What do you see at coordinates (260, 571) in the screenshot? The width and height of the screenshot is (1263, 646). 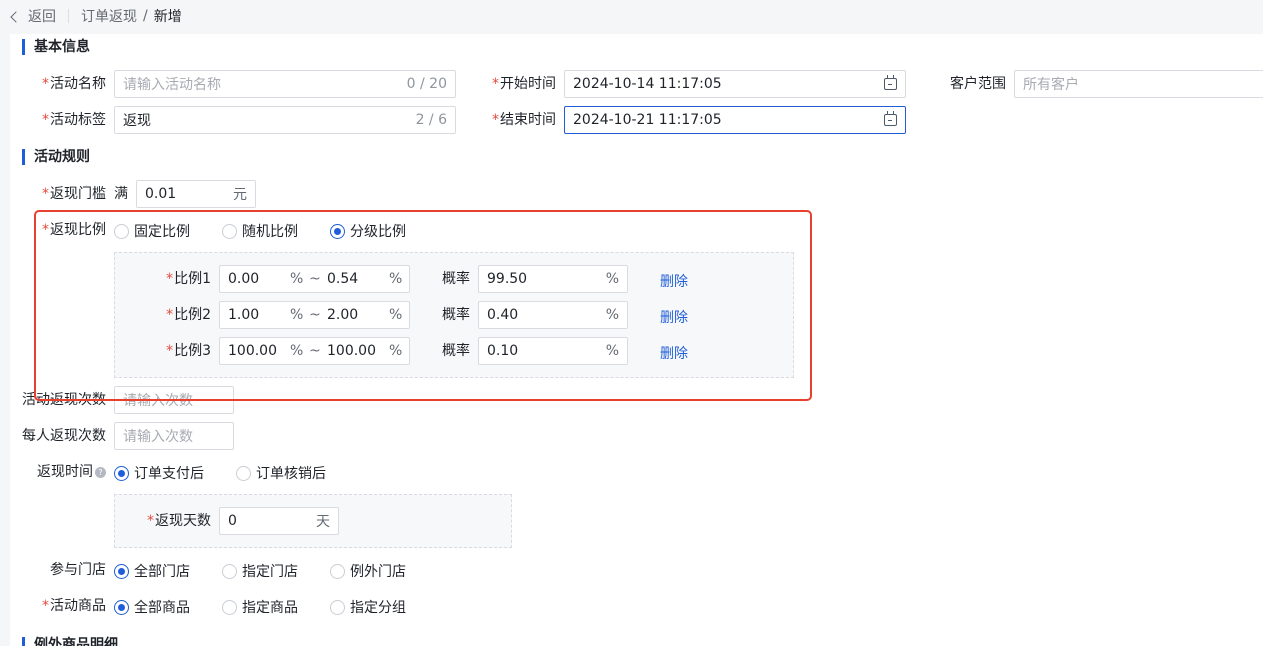 I see `radio-specified-stores: 指定门店` at bounding box center [260, 571].